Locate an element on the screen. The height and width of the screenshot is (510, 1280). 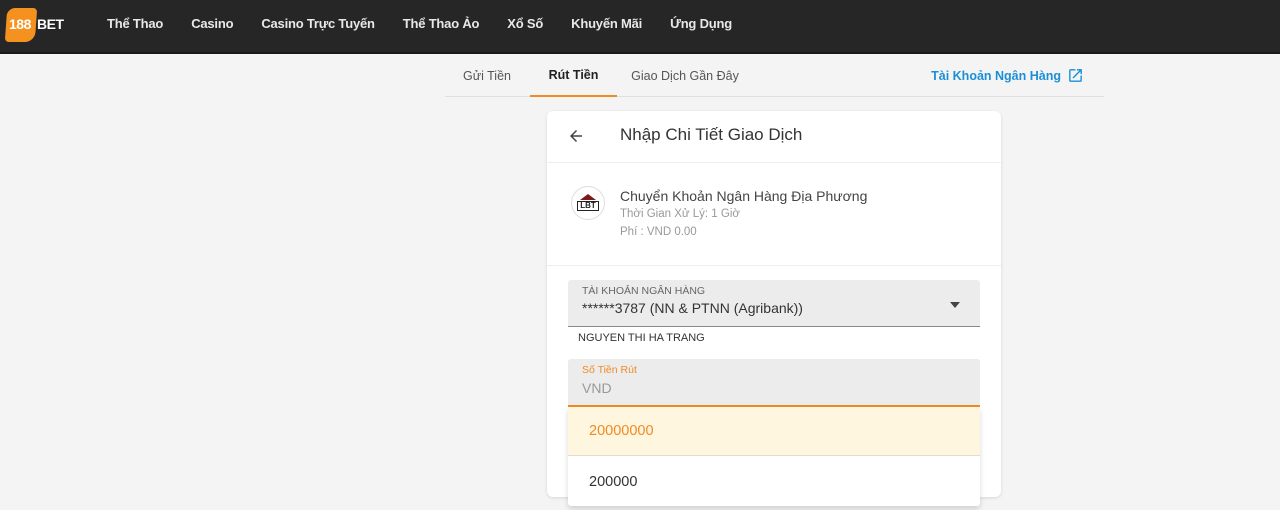
tab-deposit: Gửi Tiền is located at coordinates (487, 75).